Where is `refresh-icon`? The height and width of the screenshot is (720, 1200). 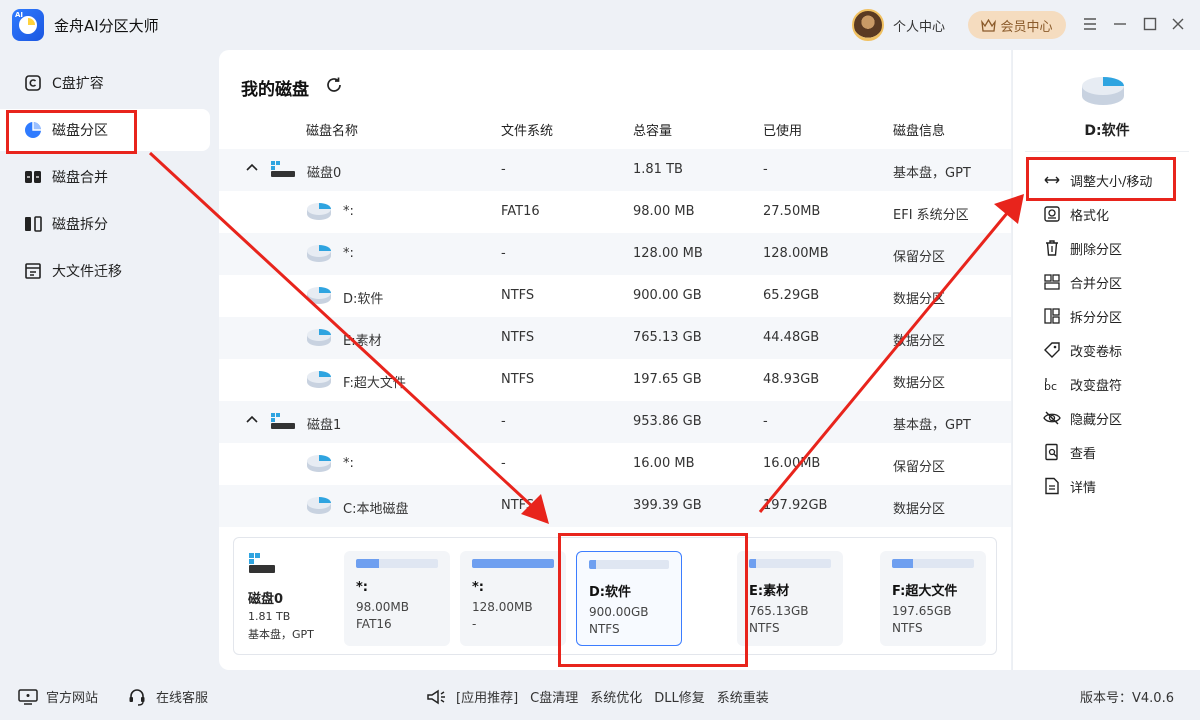 refresh-icon is located at coordinates (334, 85).